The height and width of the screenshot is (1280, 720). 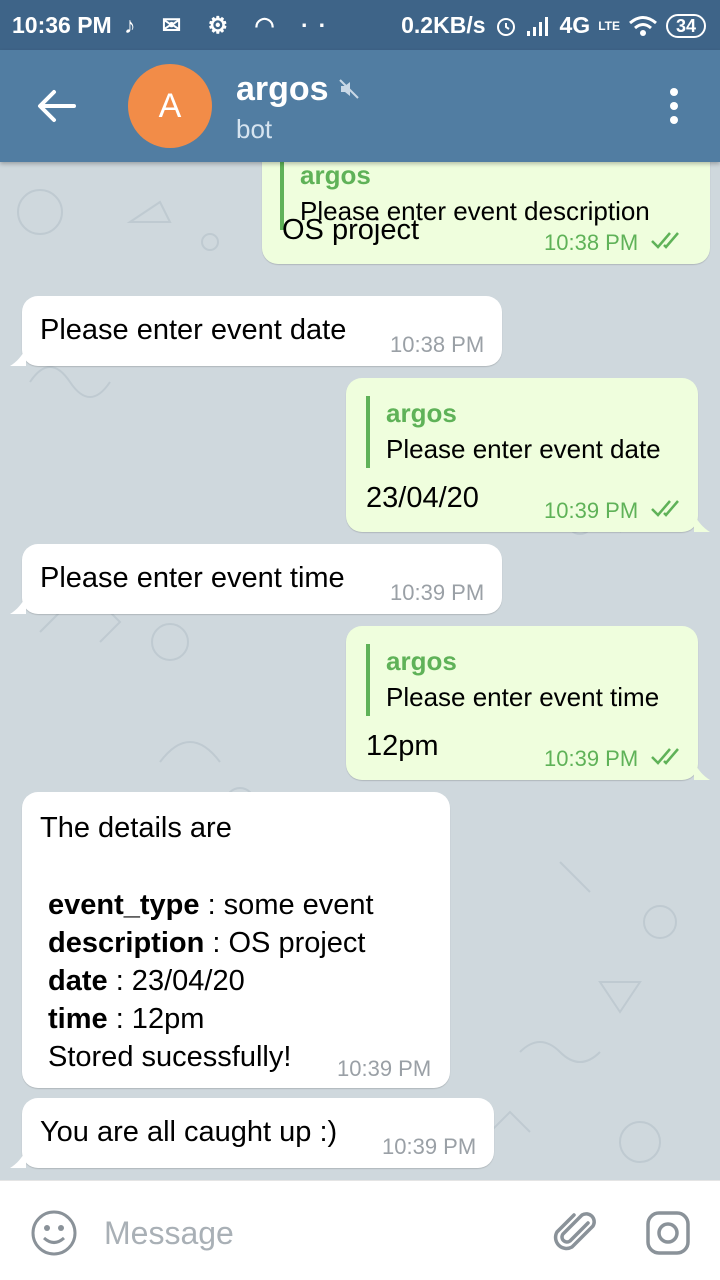 I want to click on wifi-icon, so click(x=643, y=25).